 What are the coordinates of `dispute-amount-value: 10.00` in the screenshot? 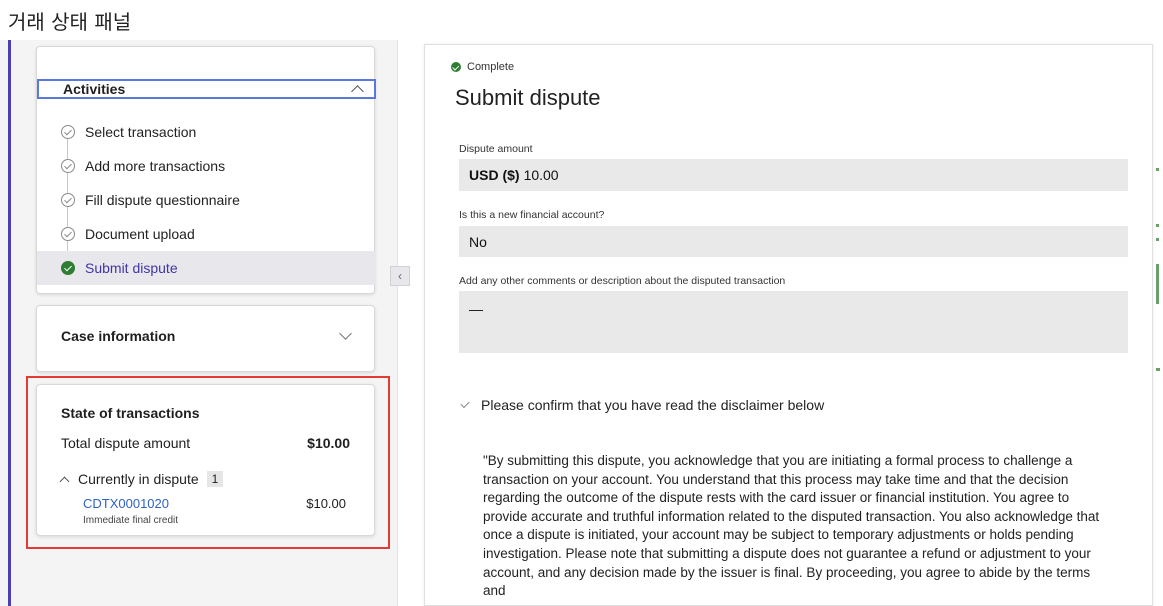 It's located at (541, 175).